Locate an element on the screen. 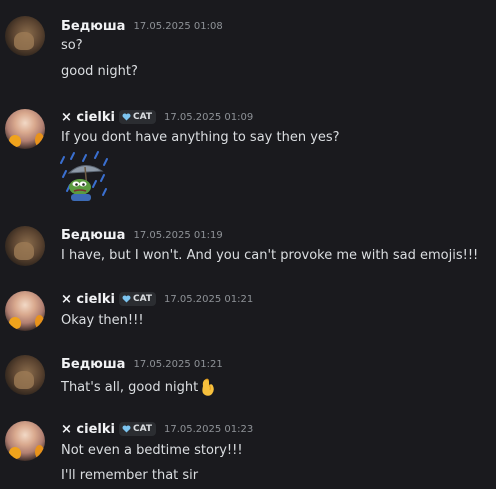 Image resolution: width=496 pixels, height=489 pixels. pinched-fingers-emoji is located at coordinates (208, 387).